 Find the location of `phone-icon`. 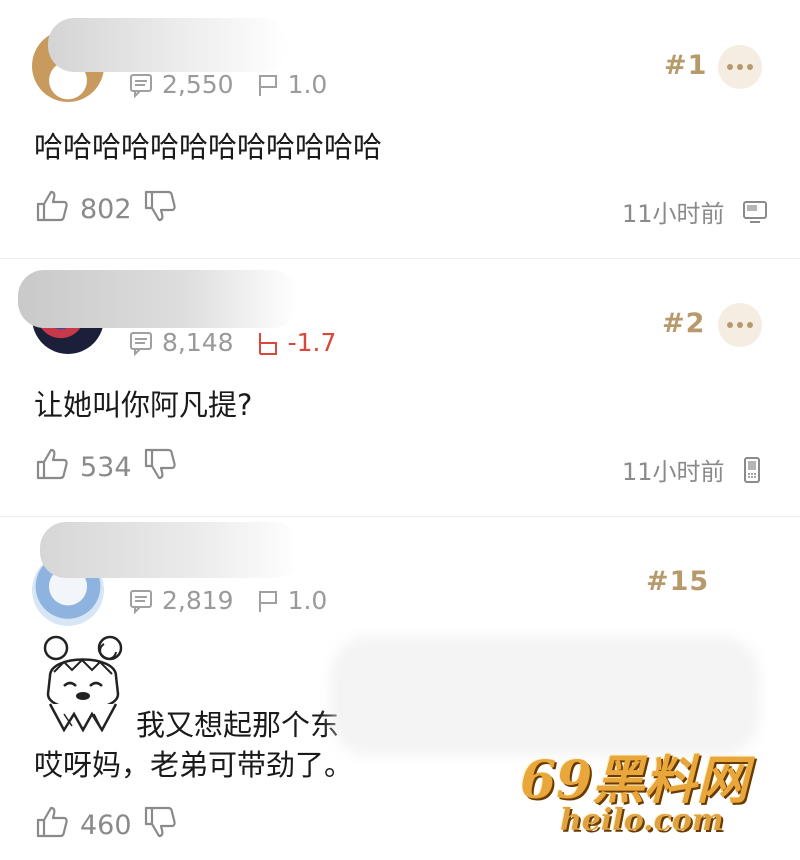

phone-icon is located at coordinates (752, 470).